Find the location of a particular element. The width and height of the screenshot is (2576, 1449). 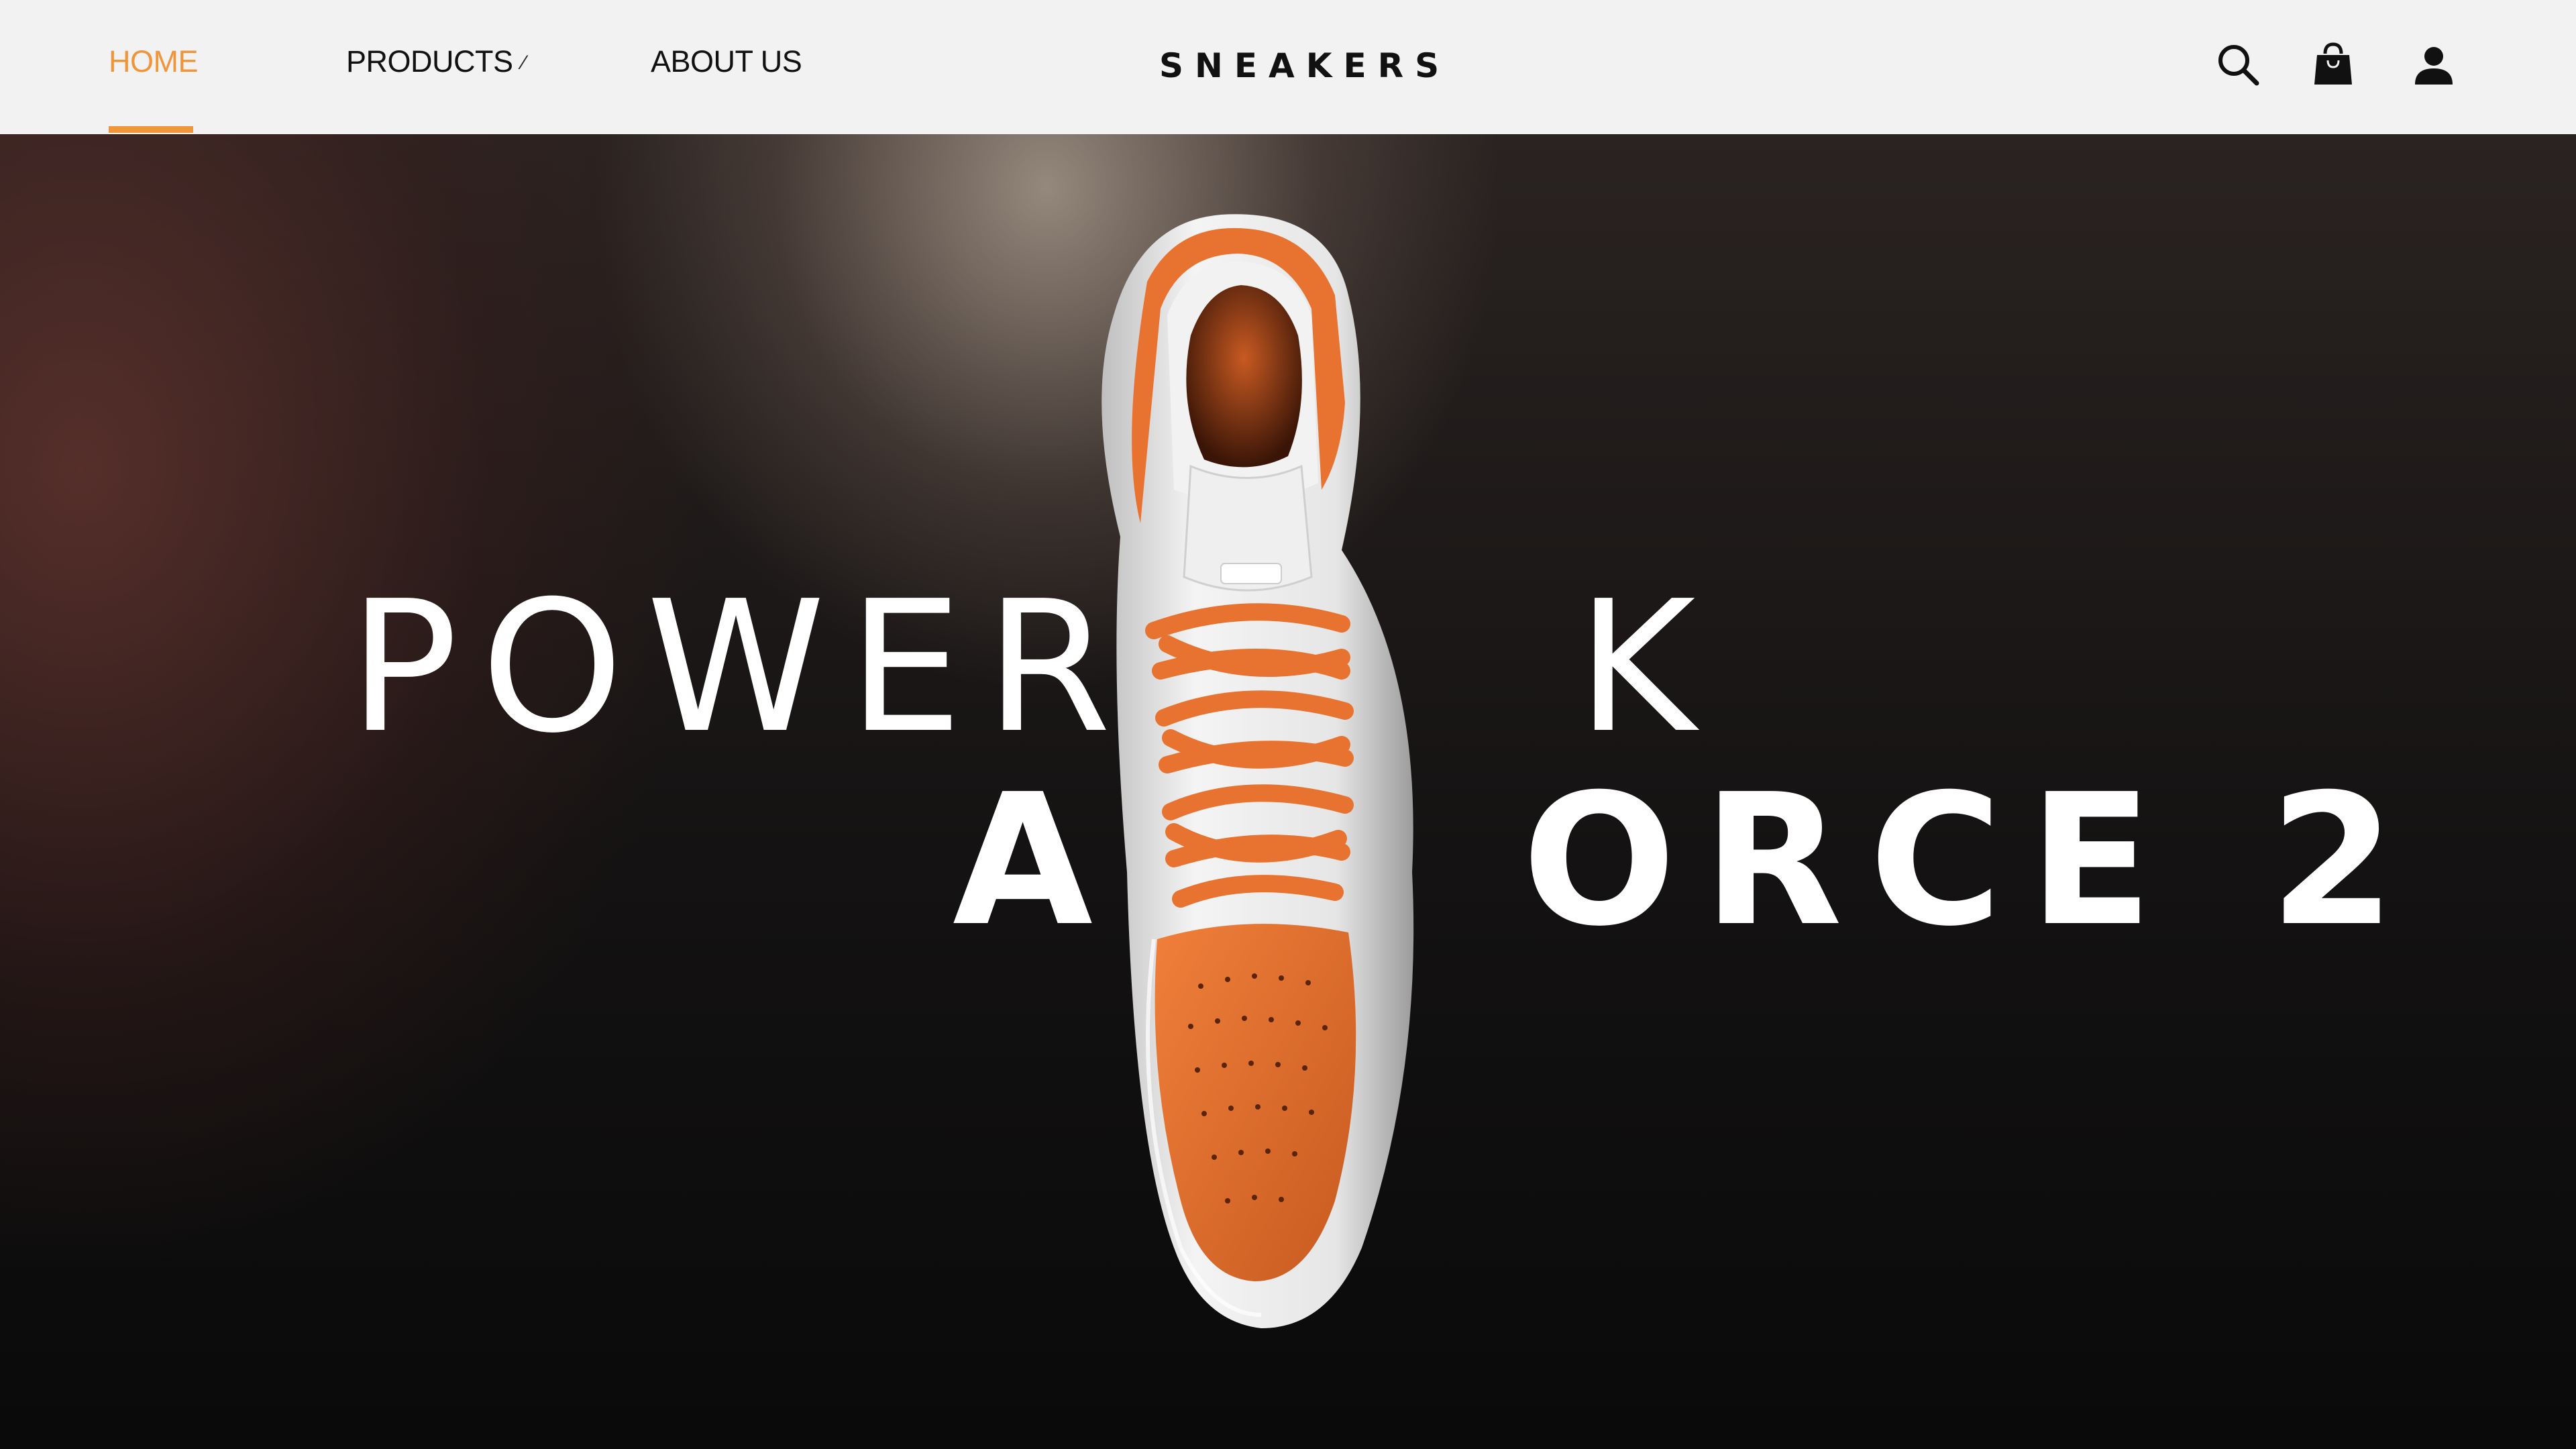

top-navbar: HOME PRODUCTS ⁄ ABOUT US SNEAKERS is located at coordinates (1288, 67).